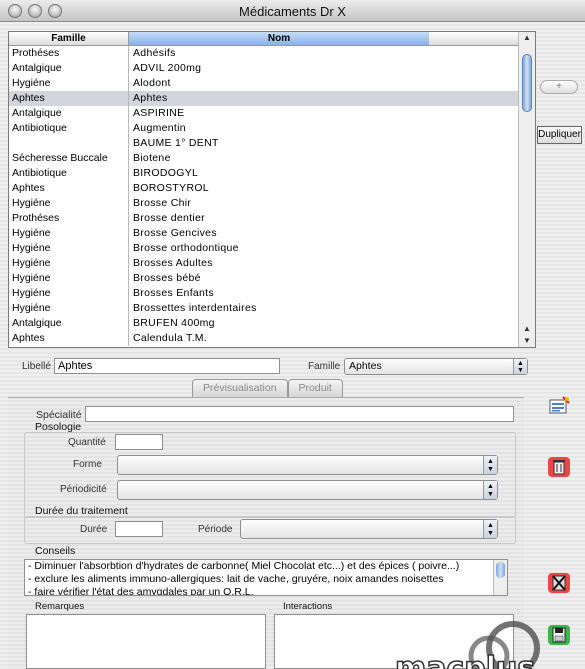 The image size is (585, 669). Describe the element at coordinates (369, 529) in the screenshot. I see `periode-popup: ▲ ▼` at that location.